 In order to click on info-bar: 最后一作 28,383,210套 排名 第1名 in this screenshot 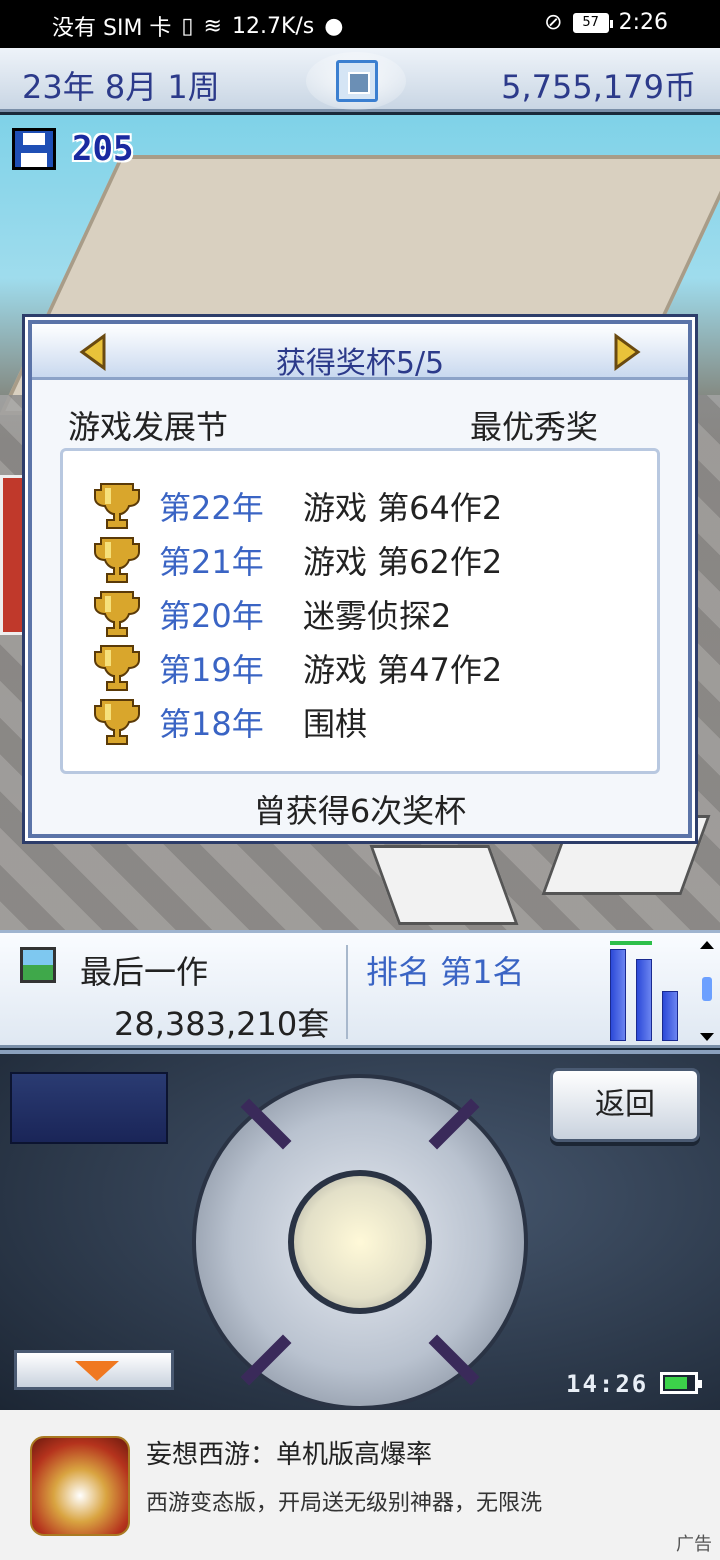, I will do `click(360, 989)`.